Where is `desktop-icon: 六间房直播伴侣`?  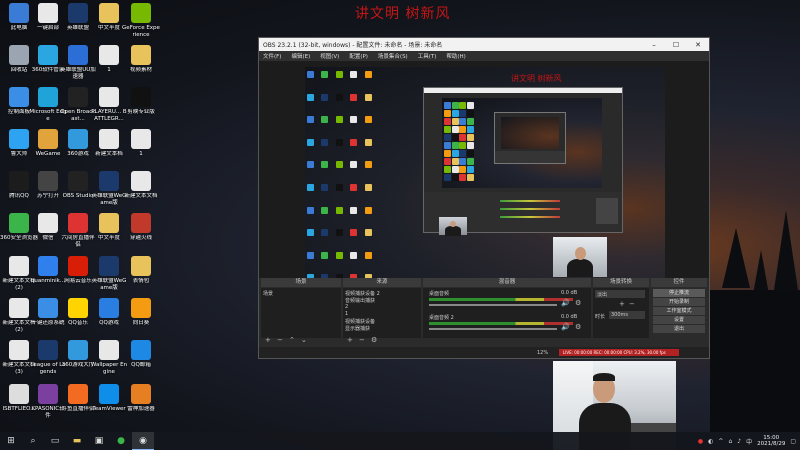 desktop-icon: 六间房直播伴侣 is located at coordinates (78, 230).